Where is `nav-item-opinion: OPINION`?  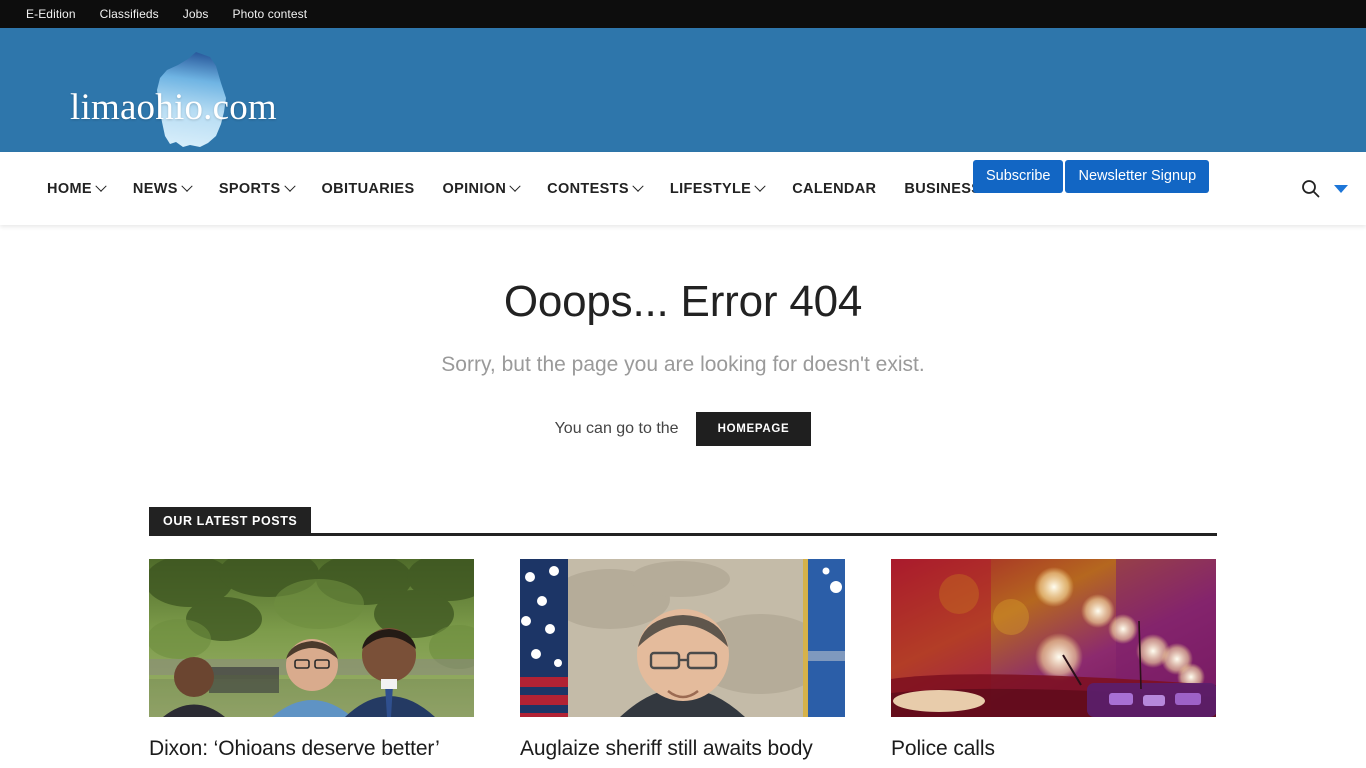
nav-item-opinion: OPINION is located at coordinates (480, 188).